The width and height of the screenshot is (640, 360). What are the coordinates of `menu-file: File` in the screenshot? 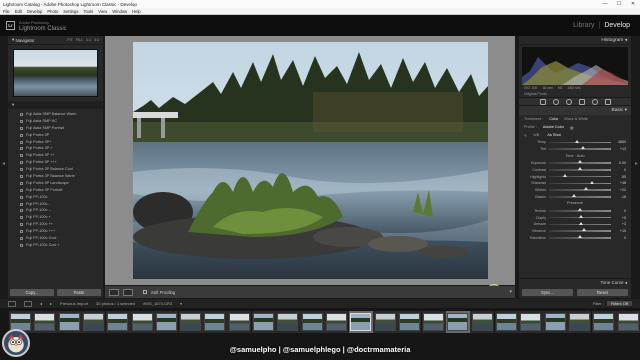 It's located at (6, 11).